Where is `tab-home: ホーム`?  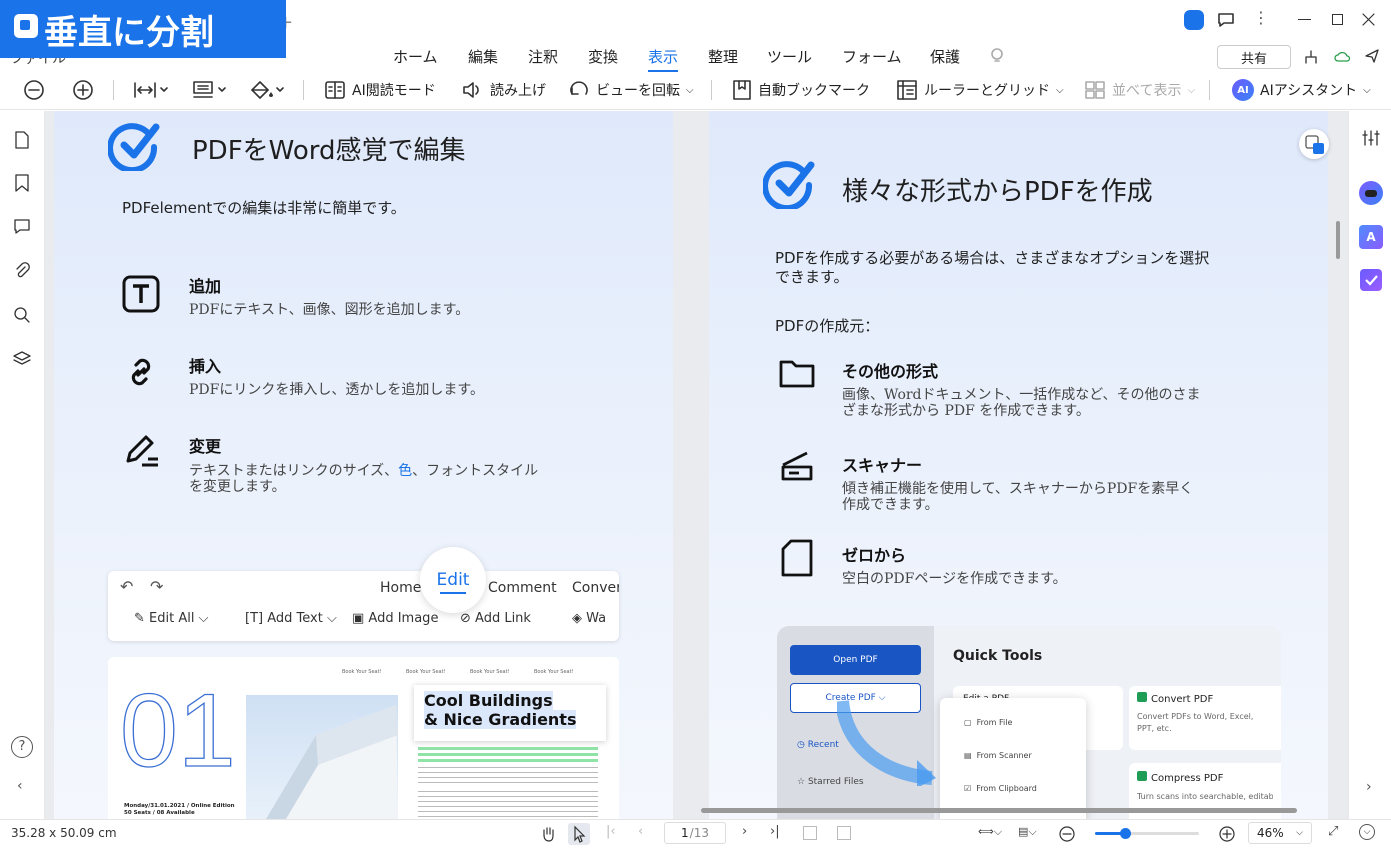
tab-home: ホーム is located at coordinates (415, 56).